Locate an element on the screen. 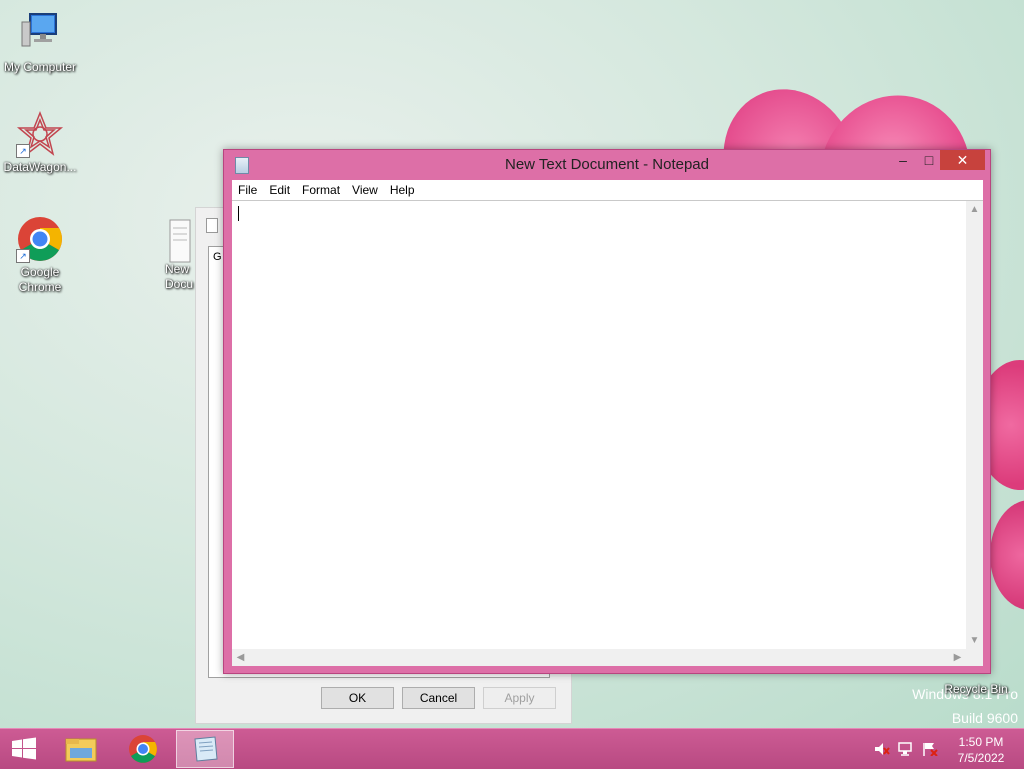 The image size is (1024, 771). windows-build-watermark: Build 9600 is located at coordinates (984, 718).